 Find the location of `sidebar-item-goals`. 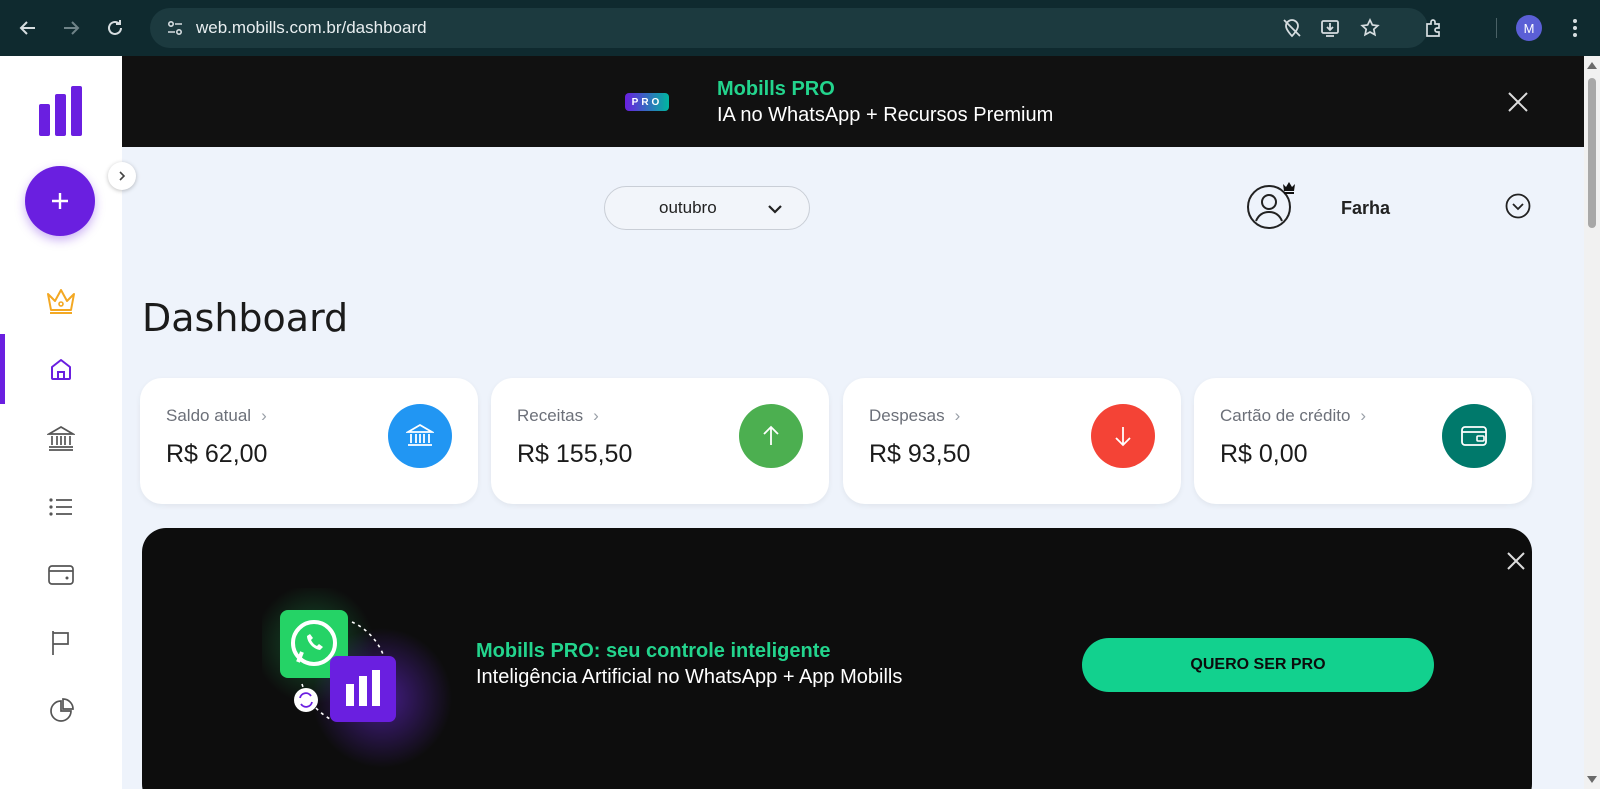

sidebar-item-goals is located at coordinates (61, 643).